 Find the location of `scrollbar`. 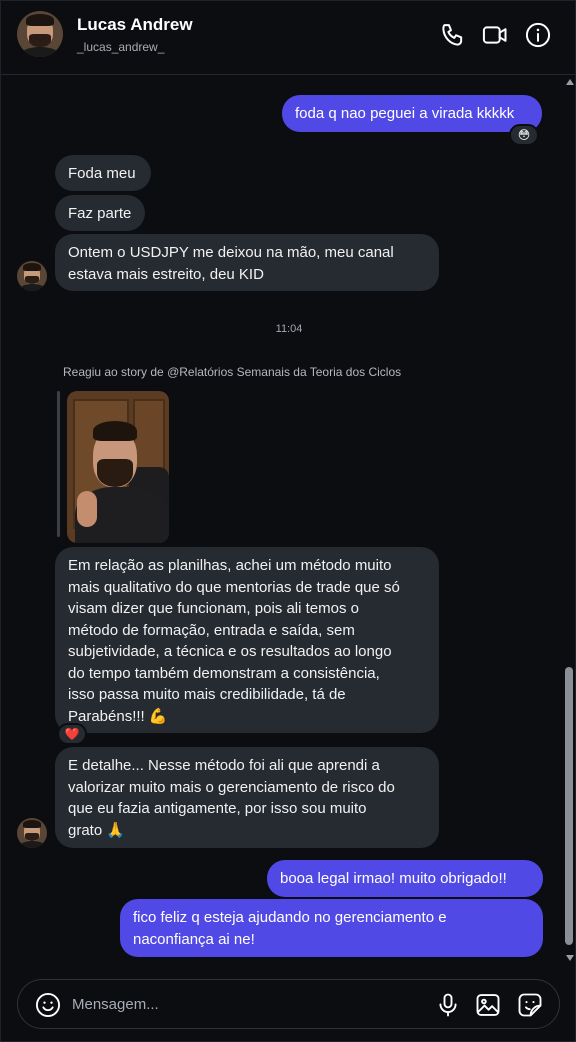

scrollbar is located at coordinates (569, 520).